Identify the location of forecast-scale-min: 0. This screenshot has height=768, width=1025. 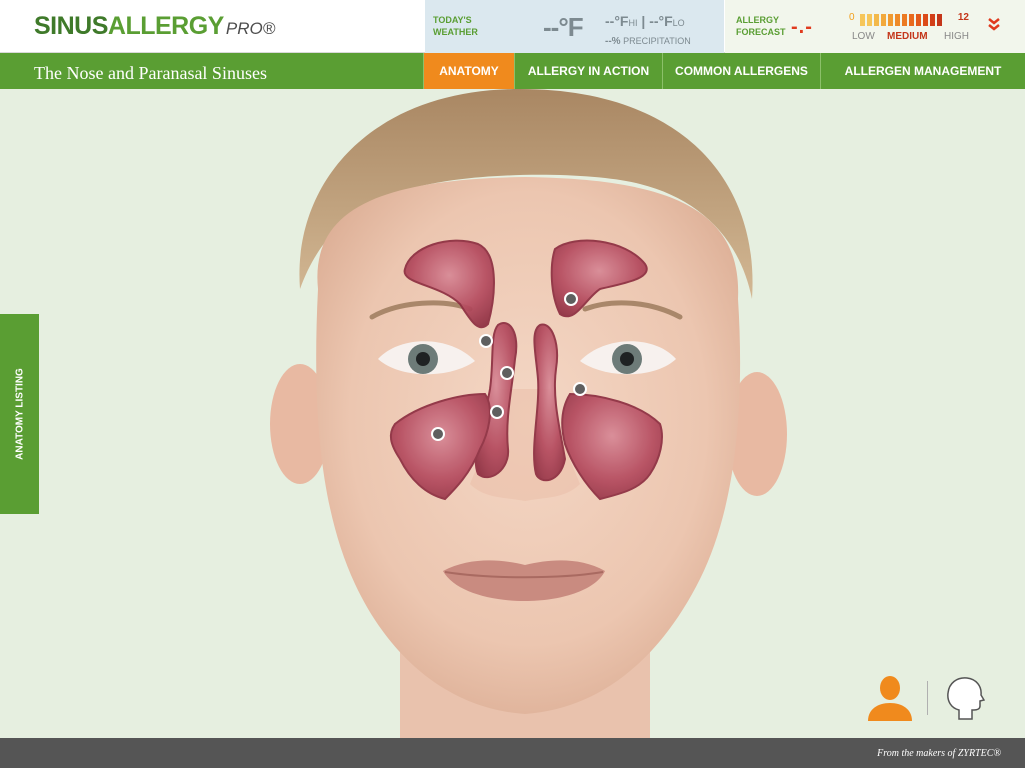
(852, 17).